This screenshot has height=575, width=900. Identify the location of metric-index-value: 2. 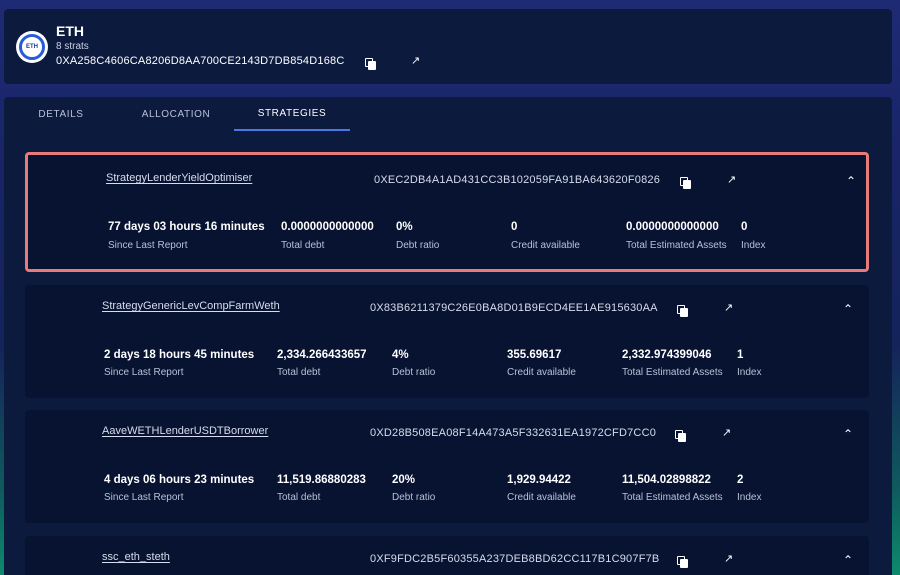
(740, 480).